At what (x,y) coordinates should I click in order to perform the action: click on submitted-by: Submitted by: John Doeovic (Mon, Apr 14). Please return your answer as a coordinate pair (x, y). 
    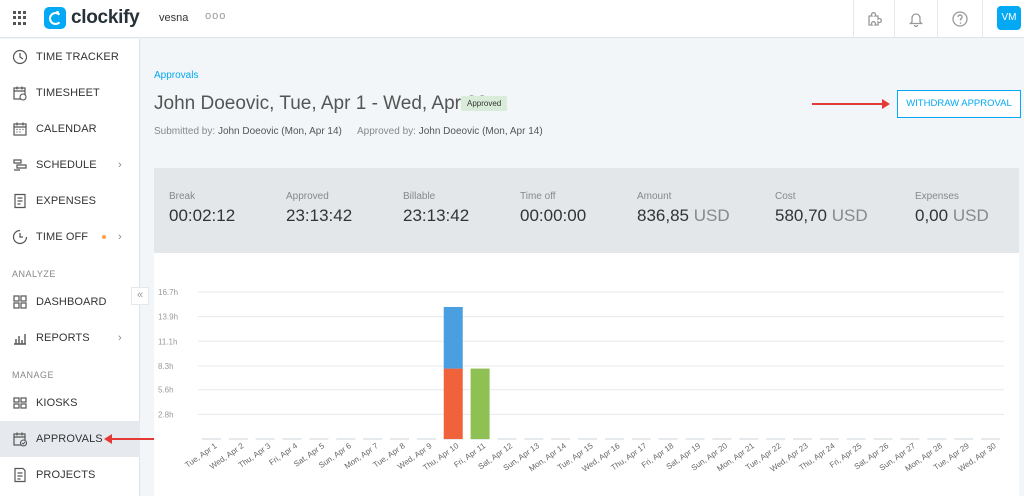
    Looking at the image, I should click on (248, 131).